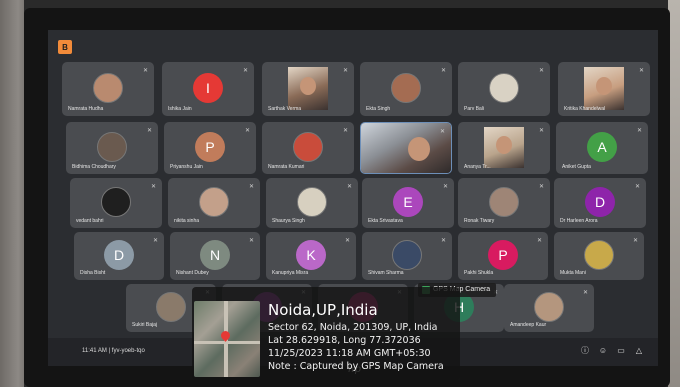 Image resolution: width=680 pixels, height=387 pixels. I want to click on map-thumbnail, so click(227, 339).